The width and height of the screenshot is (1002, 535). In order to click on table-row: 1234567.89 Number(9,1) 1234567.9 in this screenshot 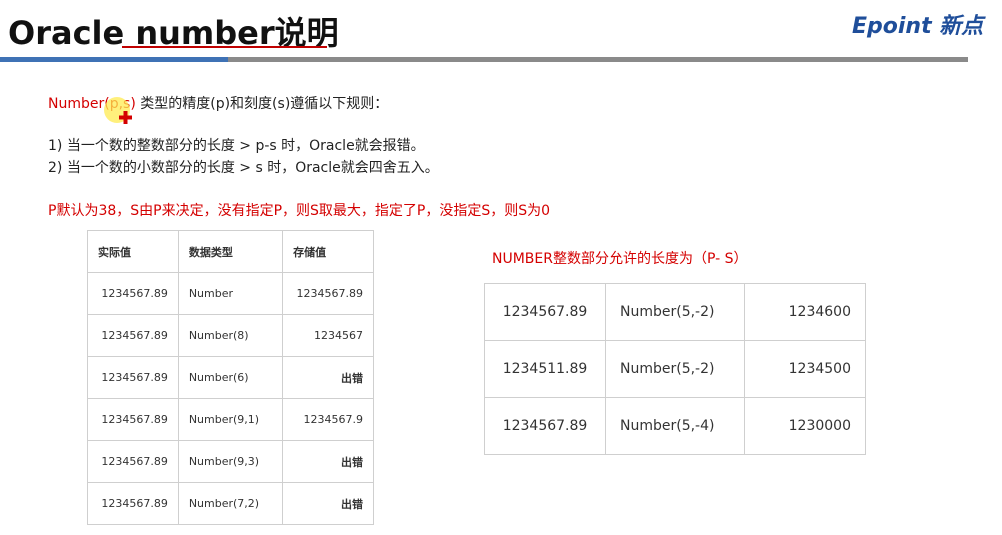, I will do `click(230, 419)`.